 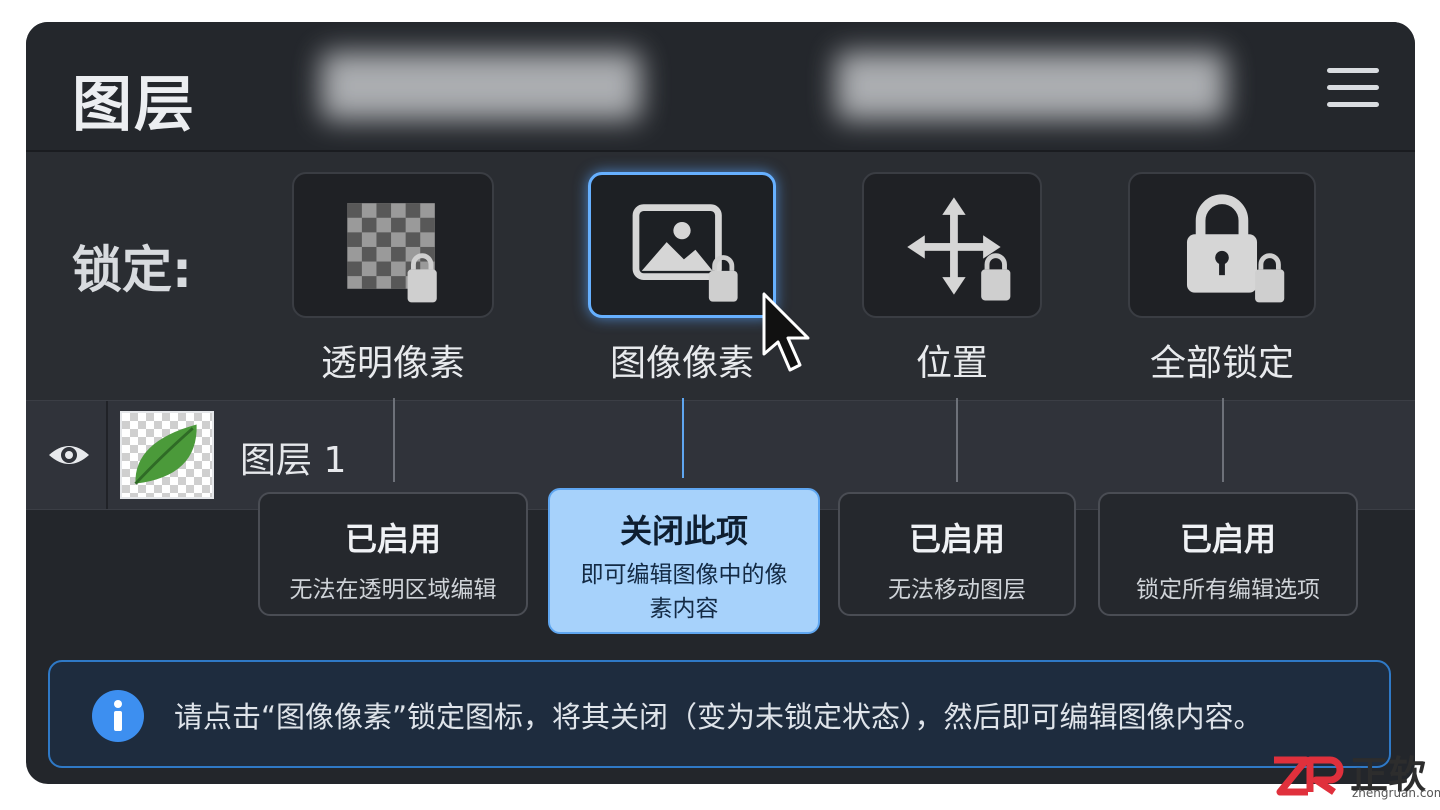 I want to click on lock-image-button, so click(x=682, y=245).